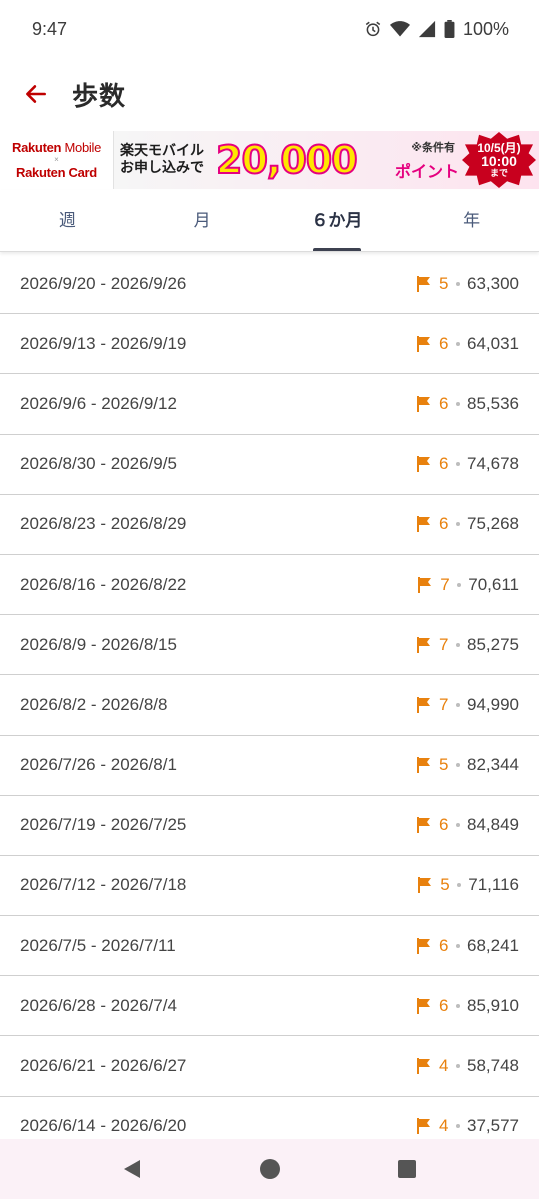 The image size is (539, 1199). I want to click on list-item: 2026/8/16 - 2026/8/22 7 70,611, so click(269, 585).